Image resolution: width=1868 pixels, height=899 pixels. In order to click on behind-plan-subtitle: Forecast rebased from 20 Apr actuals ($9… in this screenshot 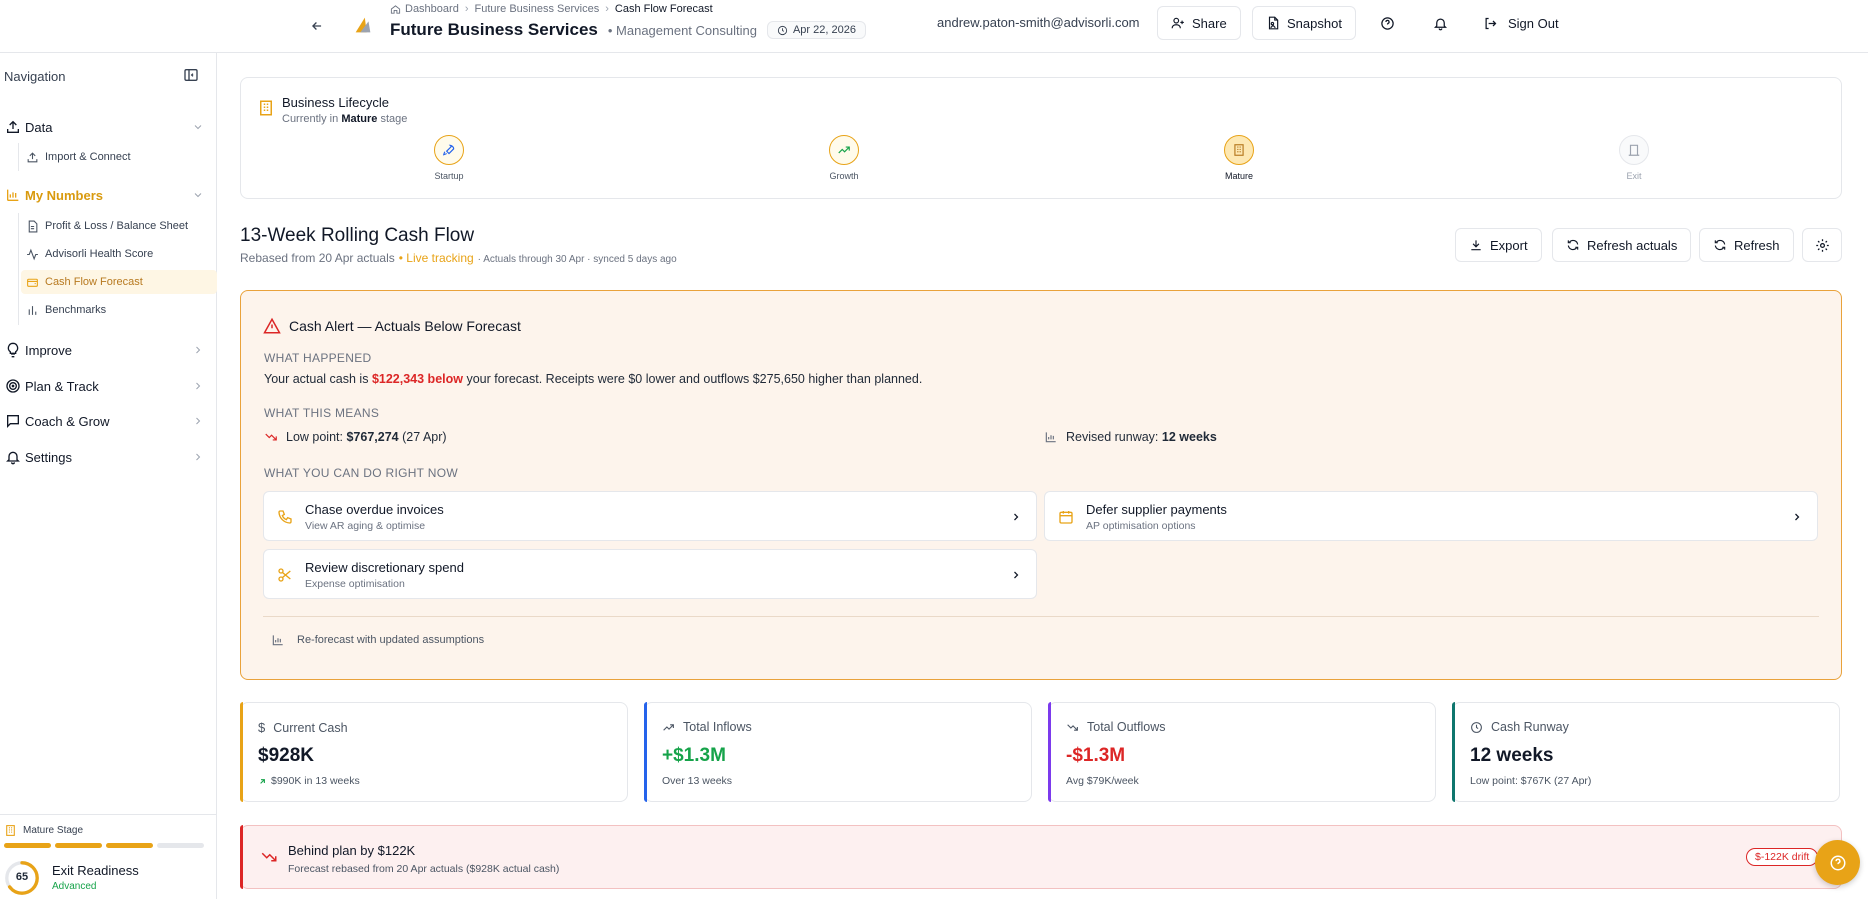, I will do `click(424, 869)`.